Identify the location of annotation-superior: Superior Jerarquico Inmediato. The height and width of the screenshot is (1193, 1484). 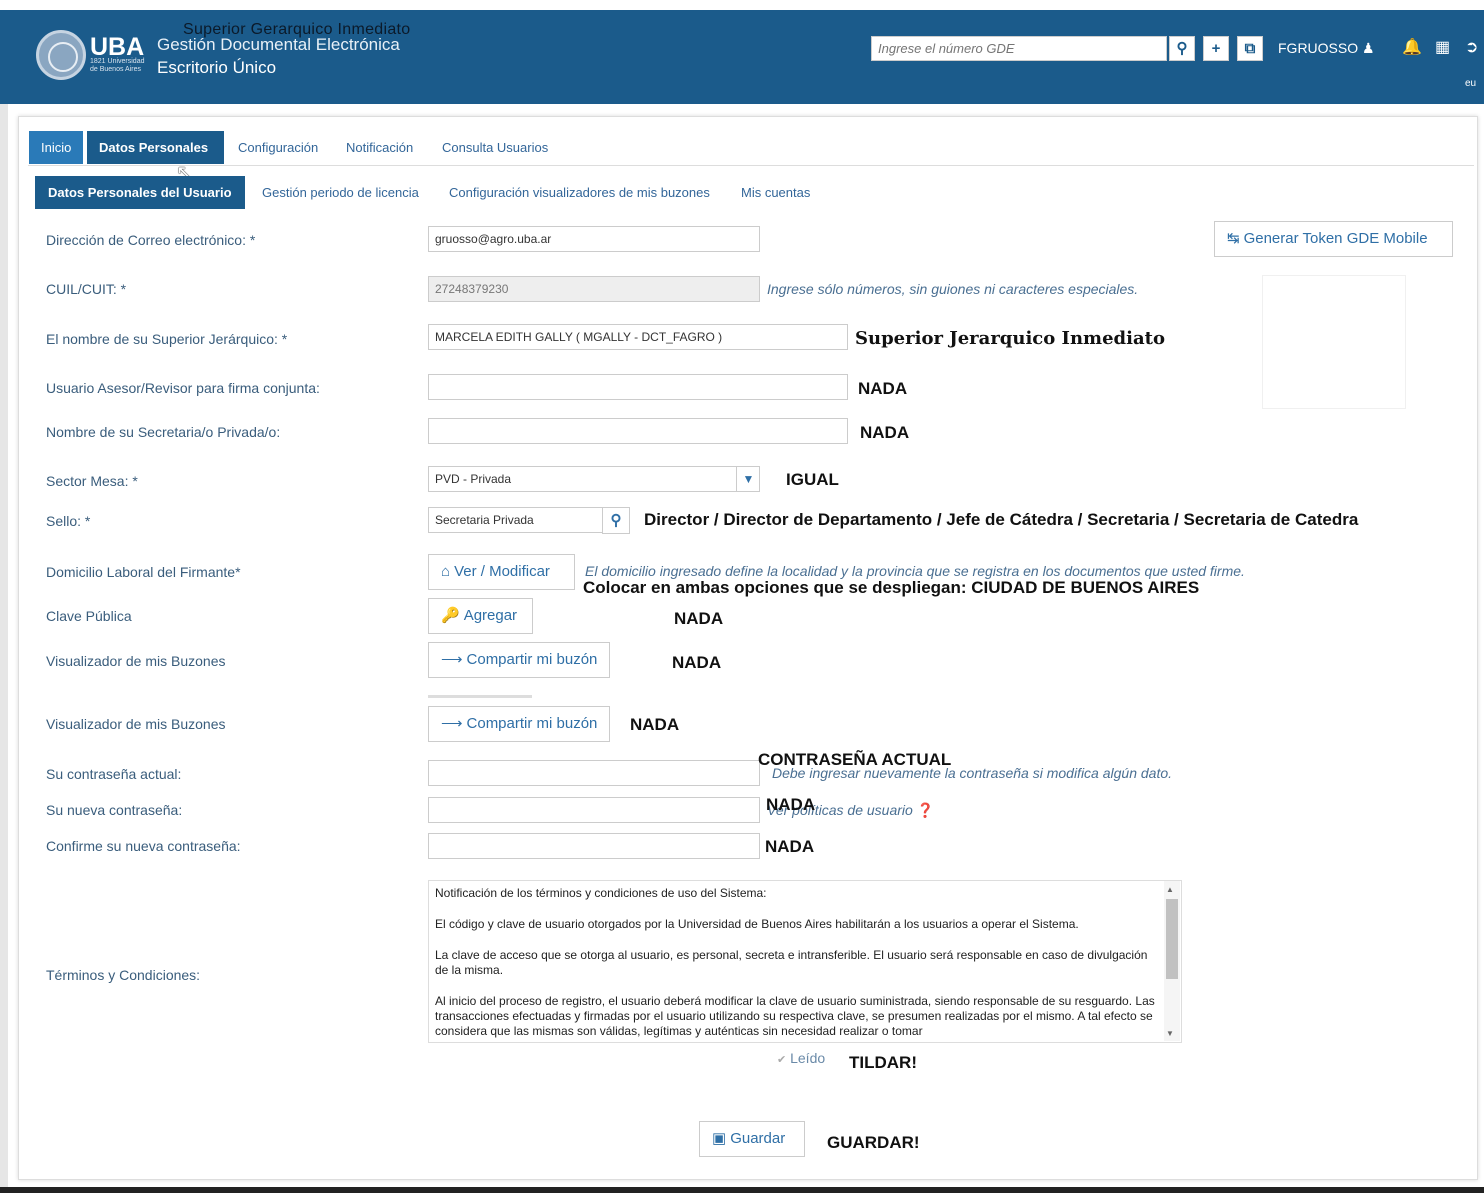
(1010, 338).